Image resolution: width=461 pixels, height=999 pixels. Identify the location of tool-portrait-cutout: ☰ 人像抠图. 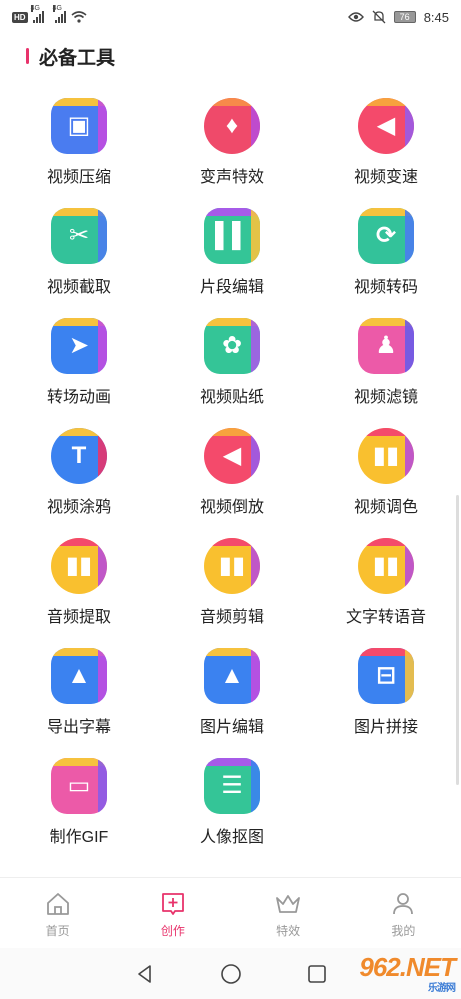
(232, 808).